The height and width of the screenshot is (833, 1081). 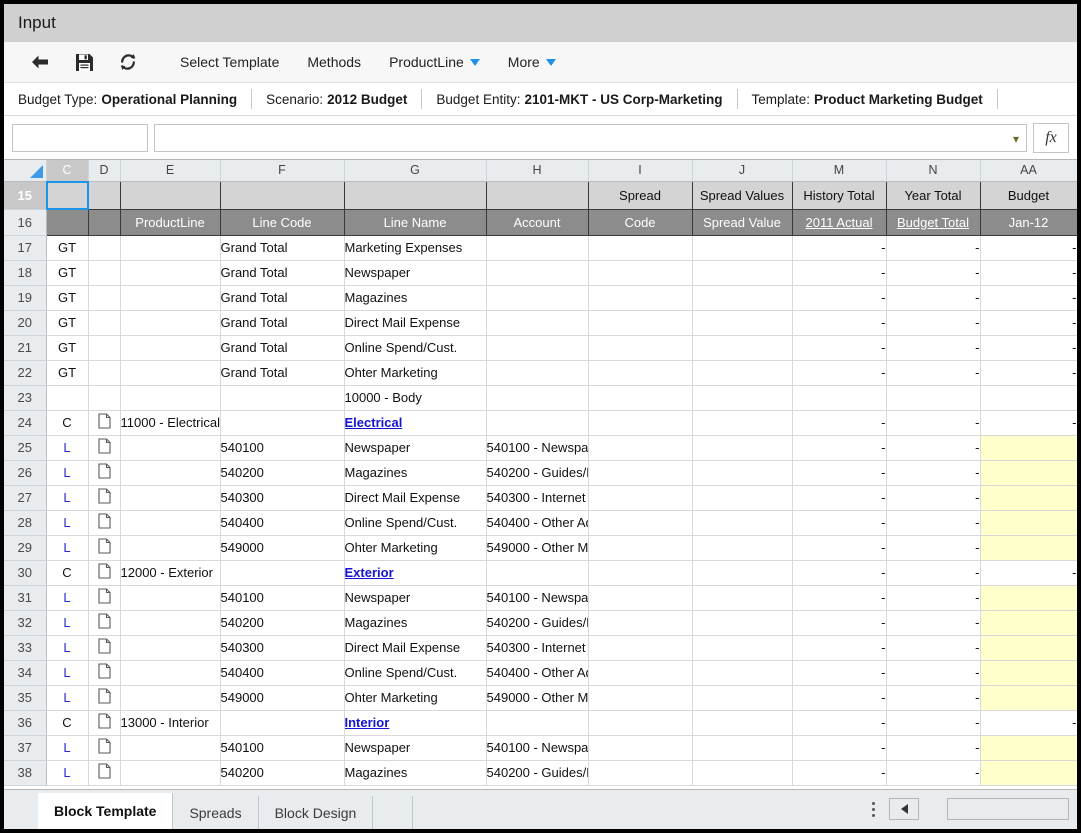 What do you see at coordinates (1028, 648) in the screenshot?
I see `cell-AA33` at bounding box center [1028, 648].